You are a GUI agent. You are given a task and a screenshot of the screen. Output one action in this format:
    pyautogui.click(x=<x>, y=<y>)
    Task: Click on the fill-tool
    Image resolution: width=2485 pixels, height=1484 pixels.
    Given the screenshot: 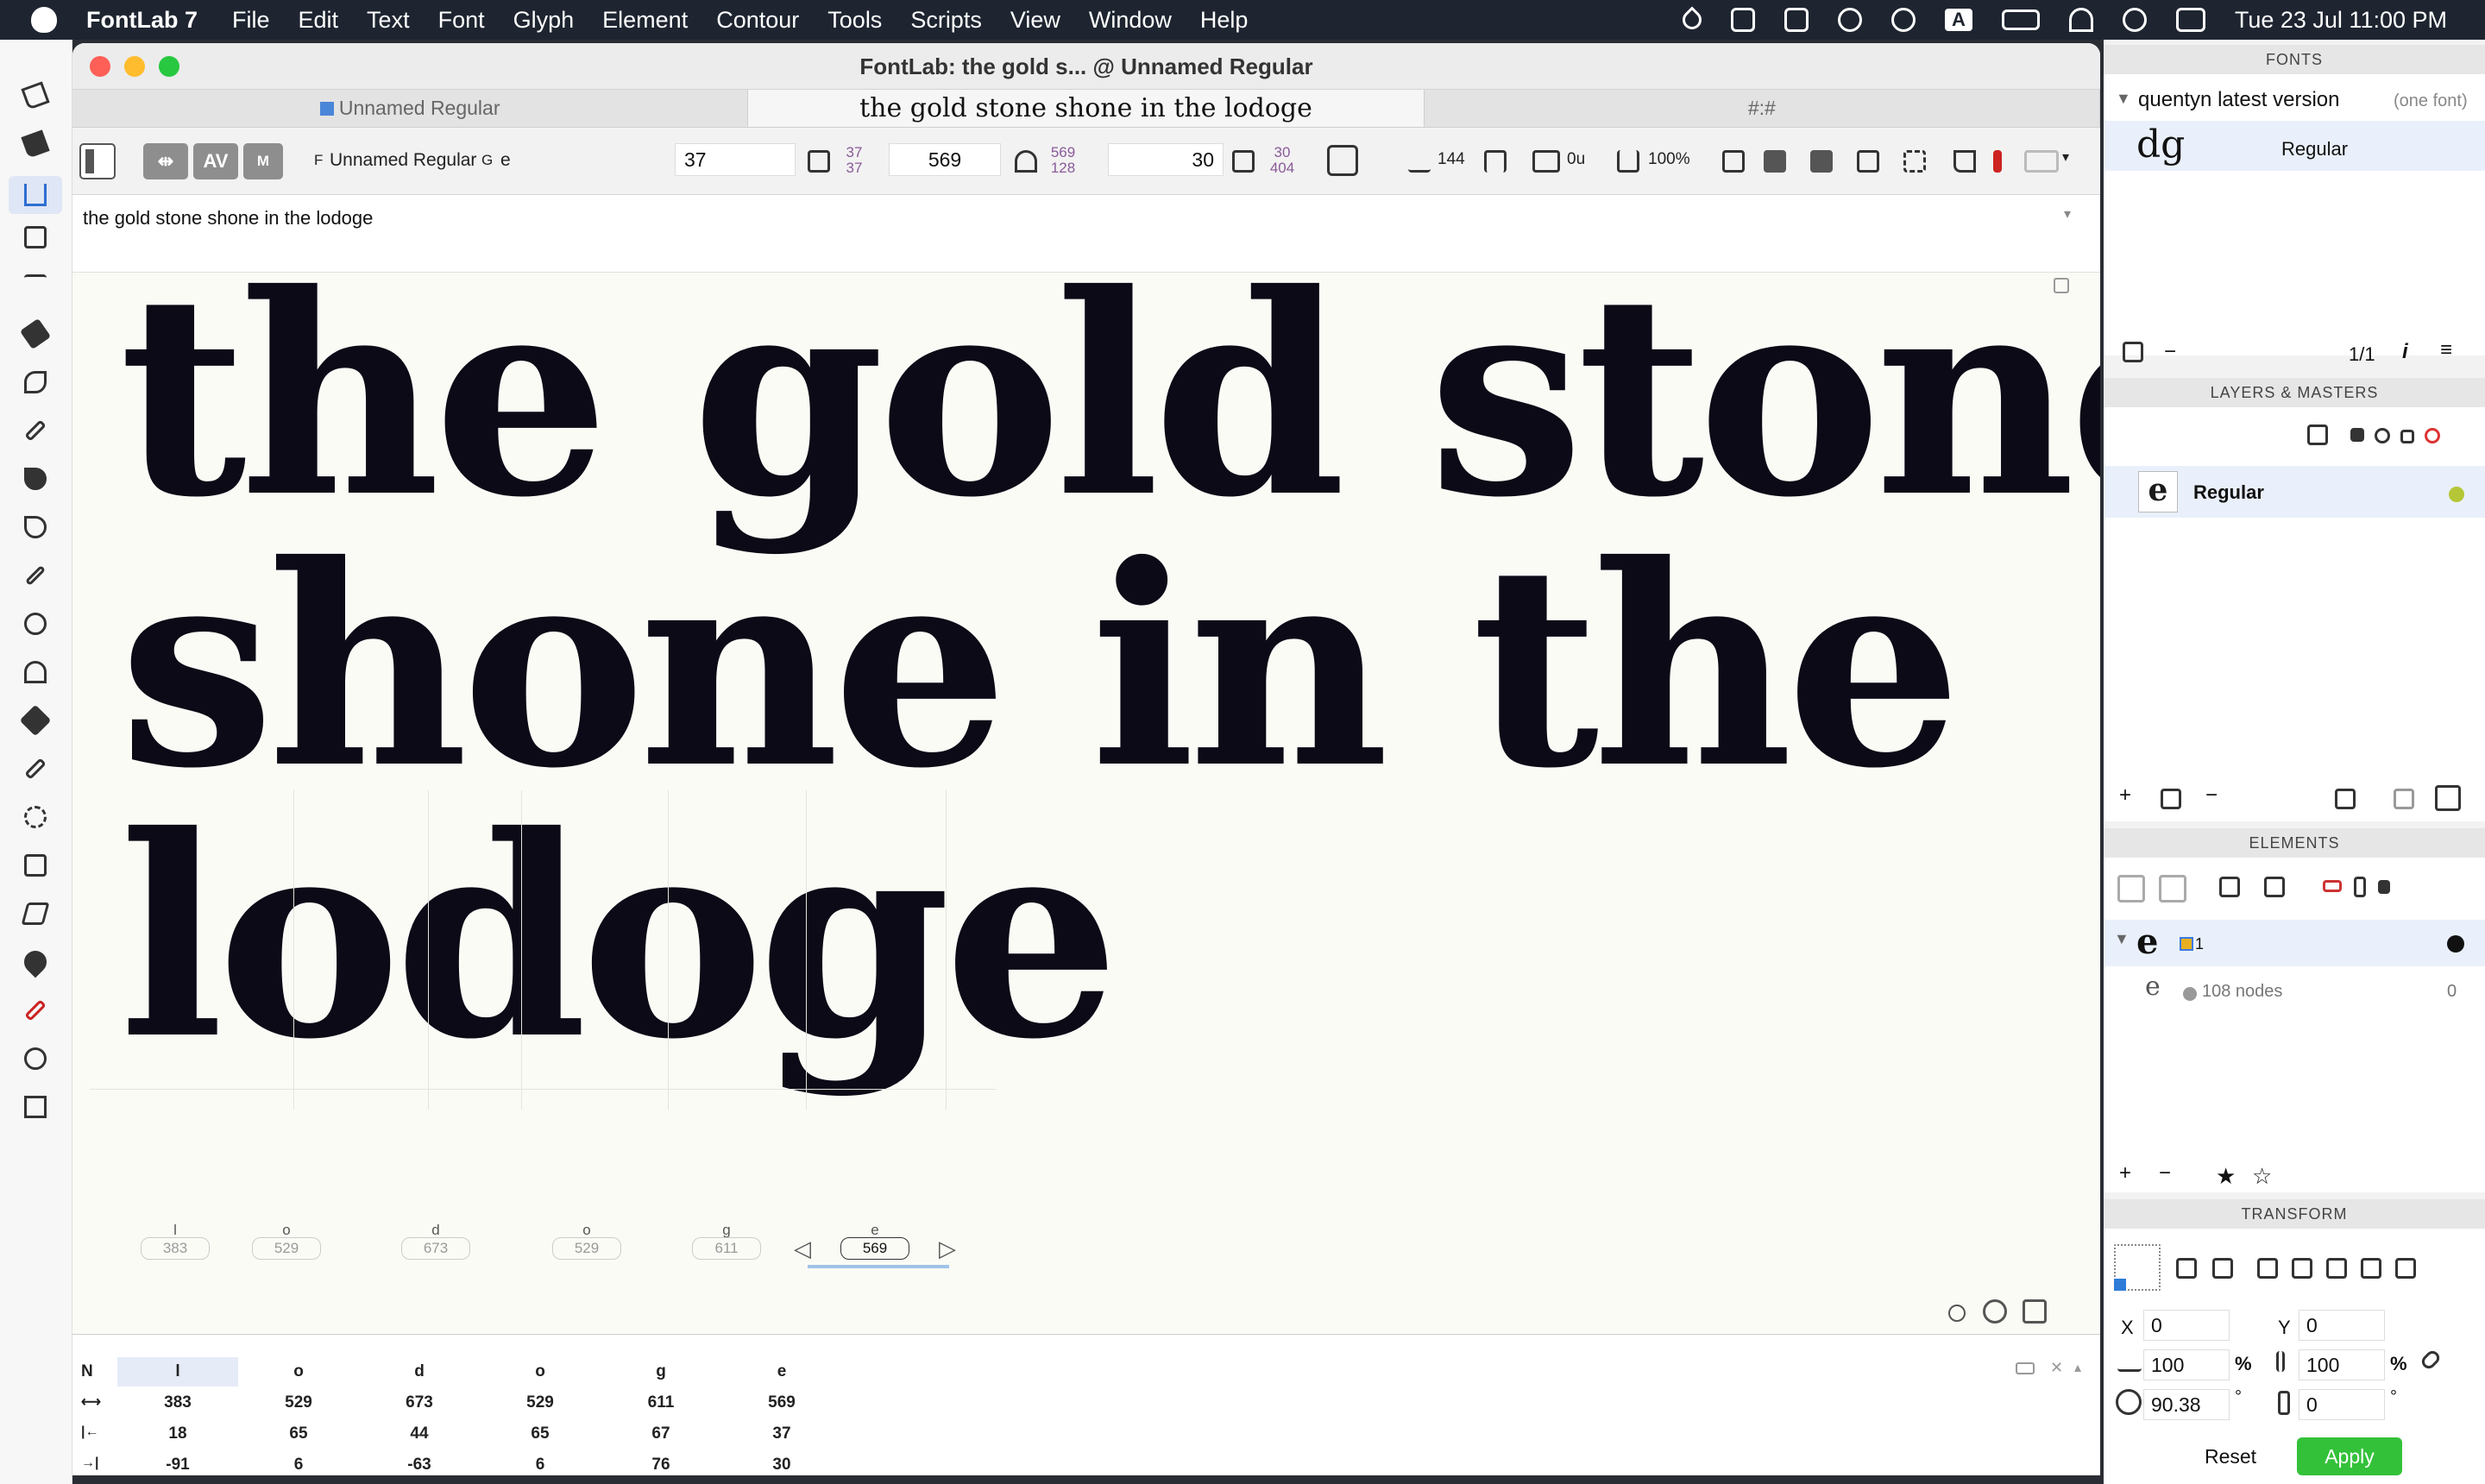 What is the action you would take?
    pyautogui.click(x=35, y=720)
    